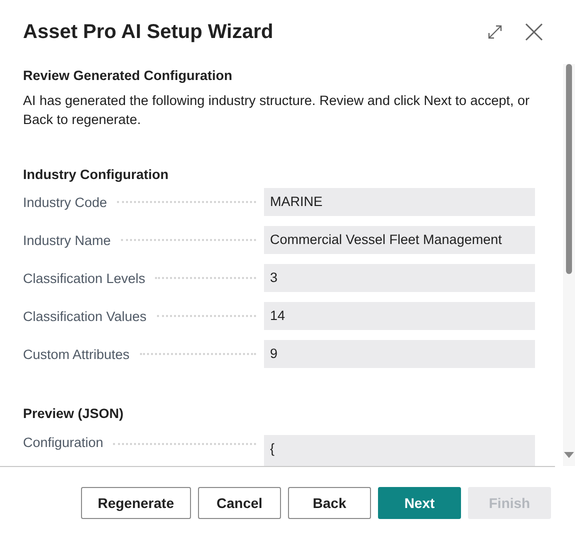  I want to click on input-field: 9, so click(399, 354).